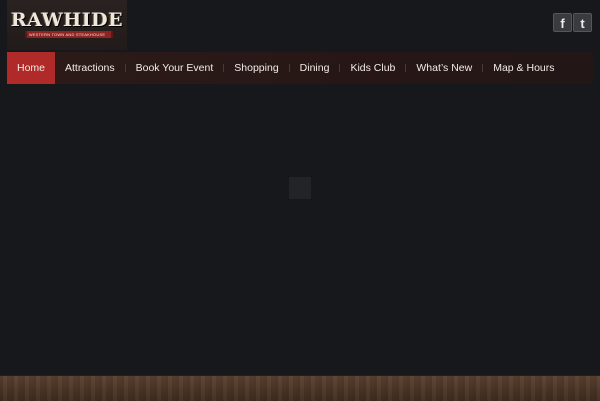 The width and height of the screenshot is (600, 401). I want to click on nav-item-book-your-event: Book Your Event, so click(175, 68).